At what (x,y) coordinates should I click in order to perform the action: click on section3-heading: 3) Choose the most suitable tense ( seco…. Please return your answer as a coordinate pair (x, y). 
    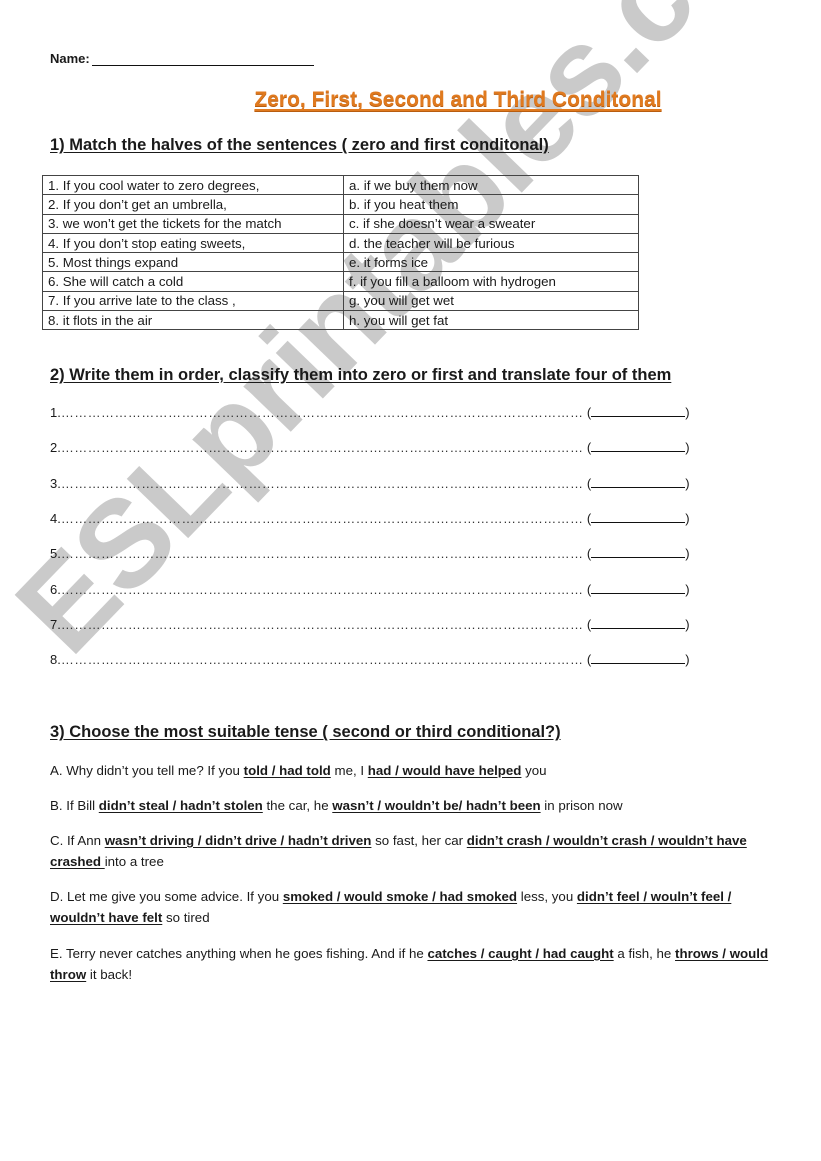
    Looking at the image, I should click on (305, 732).